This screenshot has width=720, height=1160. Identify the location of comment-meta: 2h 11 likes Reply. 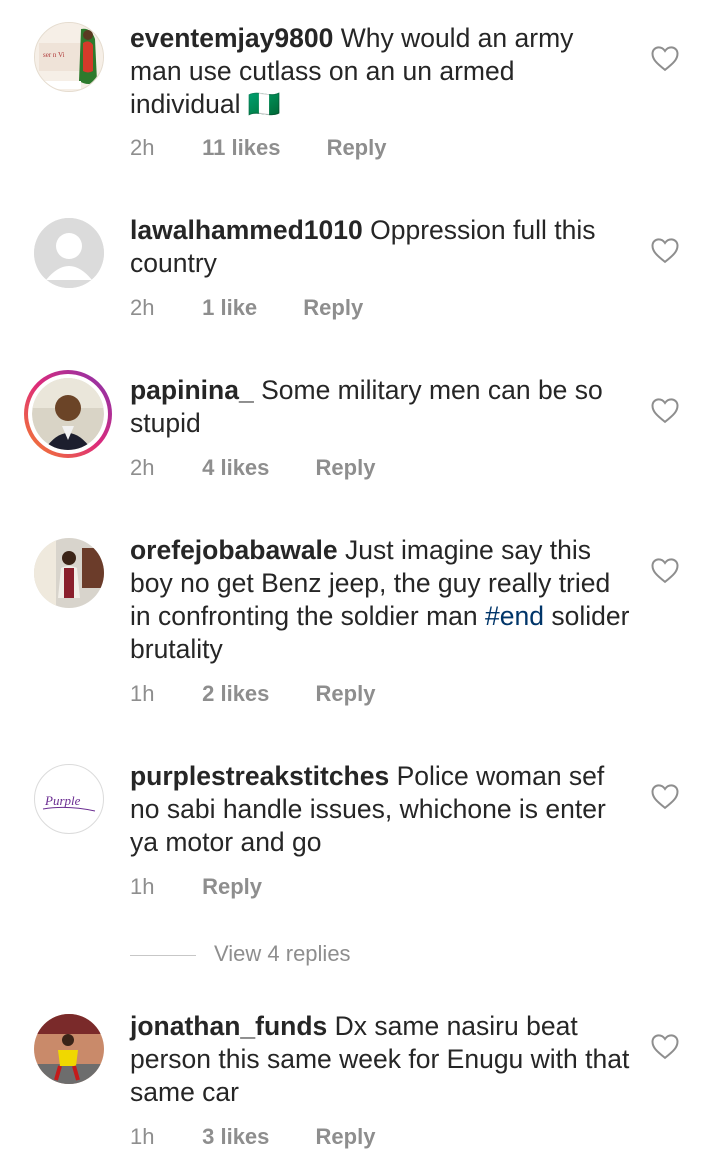
(258, 148).